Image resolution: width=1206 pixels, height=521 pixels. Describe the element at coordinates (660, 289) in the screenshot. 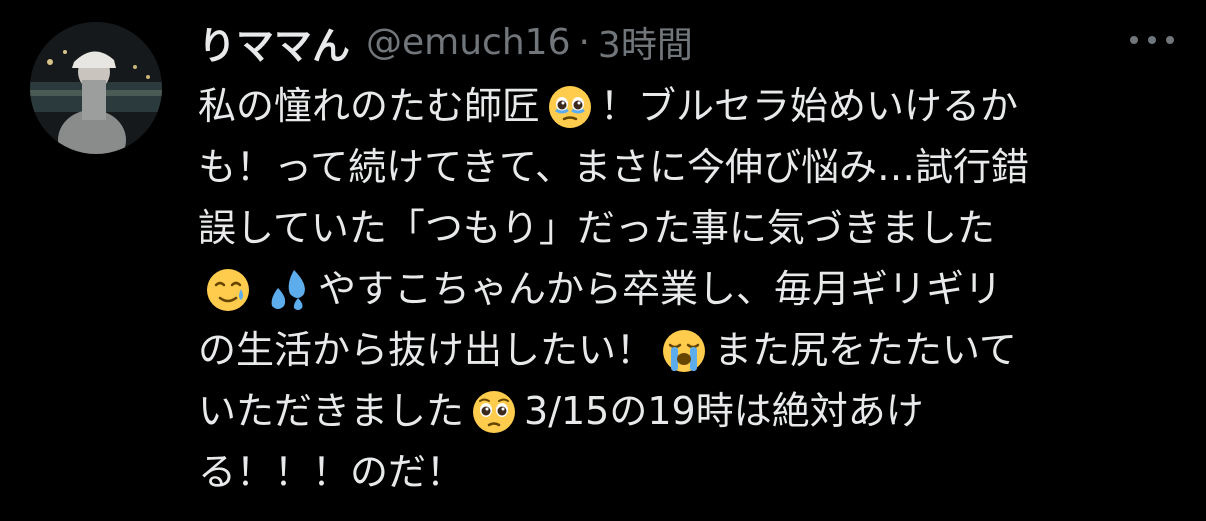

I see `text-segment: やすこちゃんから卒業し、毎月ギリギリ` at that location.